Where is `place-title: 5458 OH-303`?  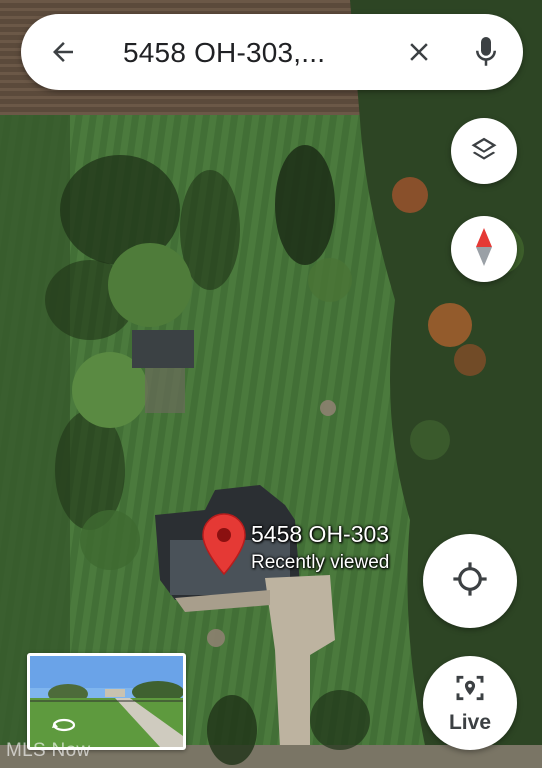
place-title: 5458 OH-303 is located at coordinates (320, 534).